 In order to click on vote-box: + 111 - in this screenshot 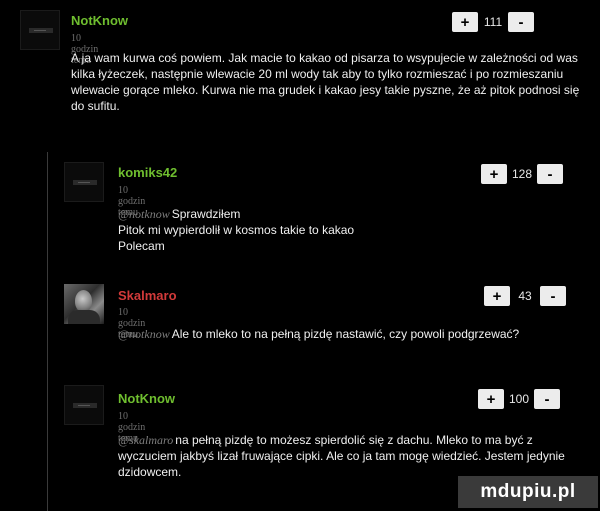, I will do `click(493, 22)`.